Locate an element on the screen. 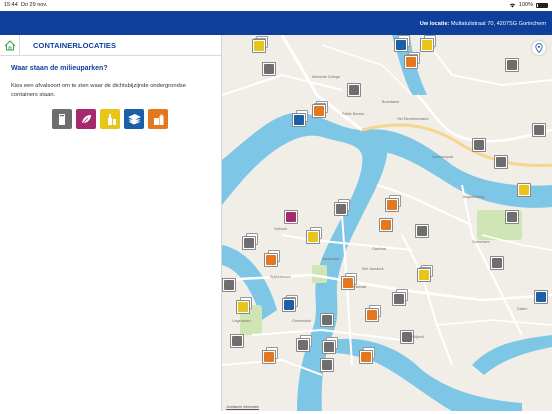 This screenshot has height=414, width=552. map-label: Sint Janskerk is located at coordinates (373, 269).